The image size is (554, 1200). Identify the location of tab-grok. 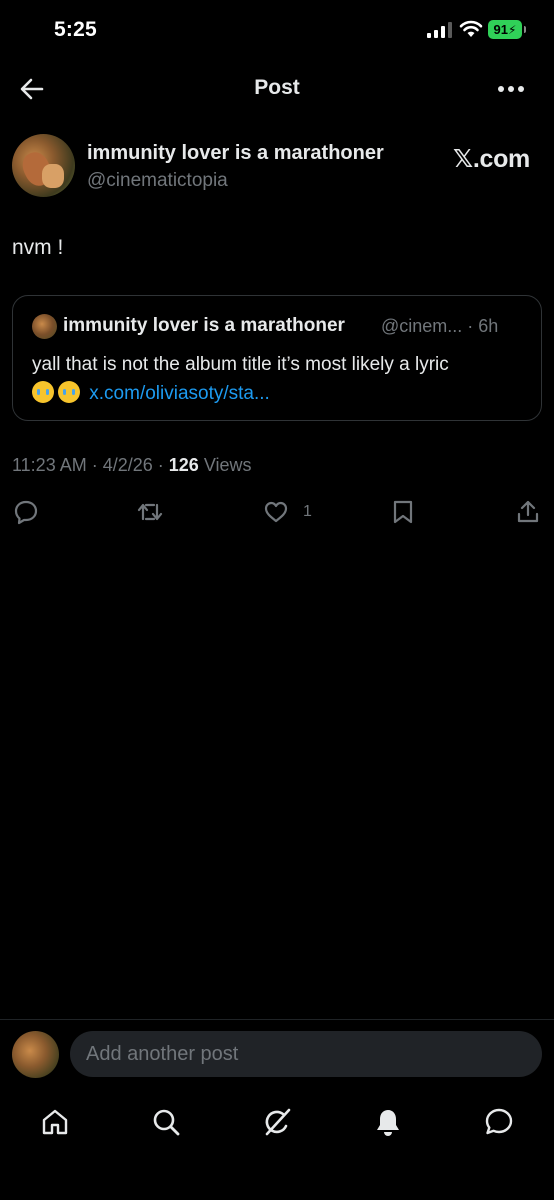
(277, 1122).